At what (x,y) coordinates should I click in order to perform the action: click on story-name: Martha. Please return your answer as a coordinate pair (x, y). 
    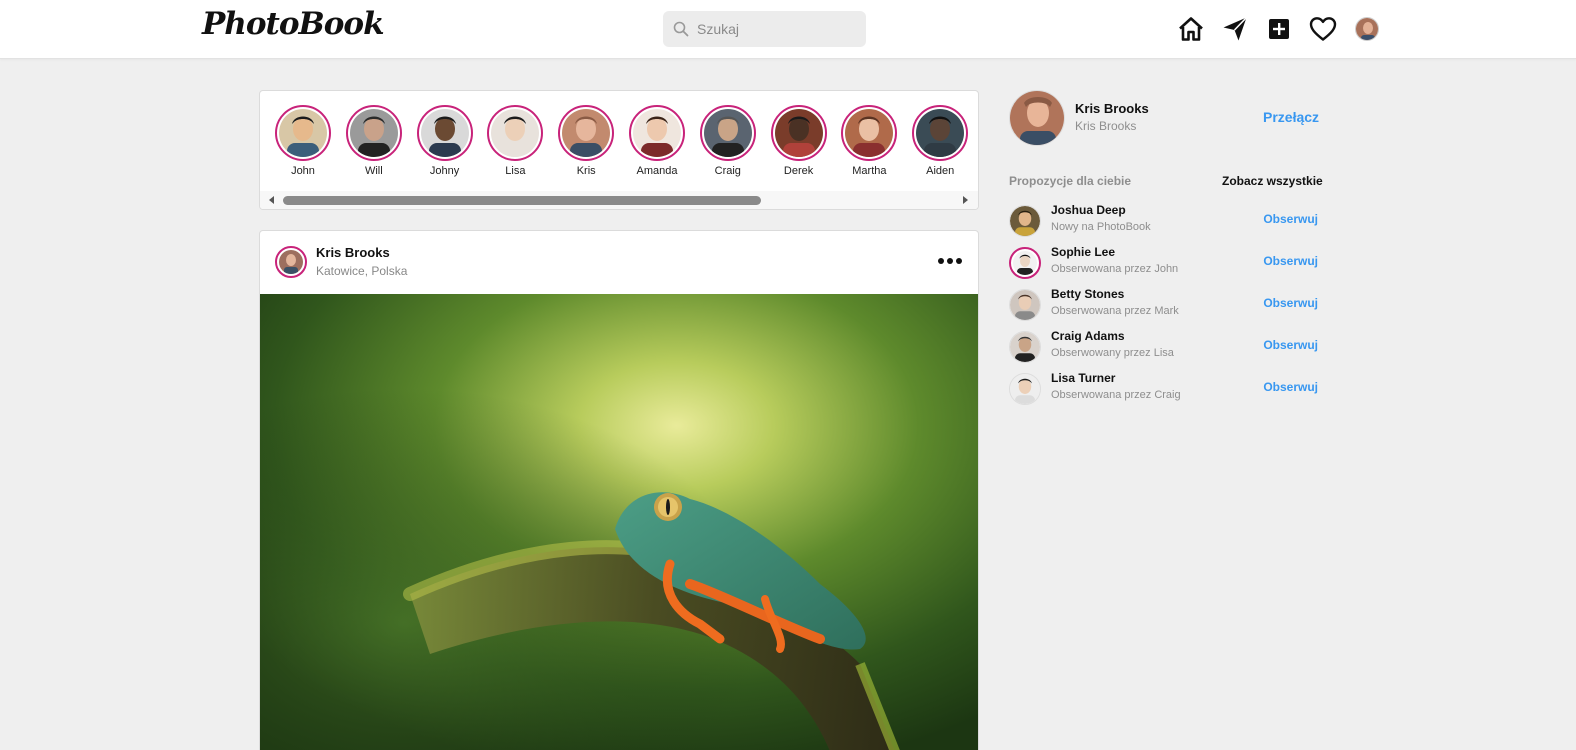
    Looking at the image, I should click on (869, 171).